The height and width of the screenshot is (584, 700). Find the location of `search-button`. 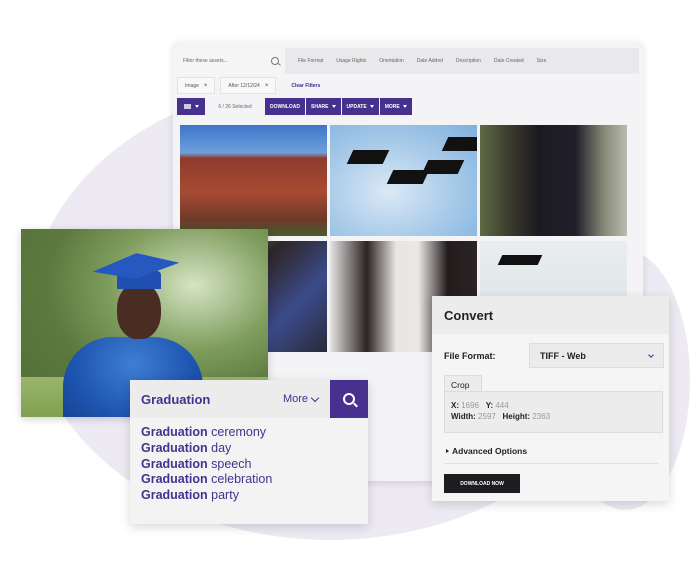

search-button is located at coordinates (349, 399).